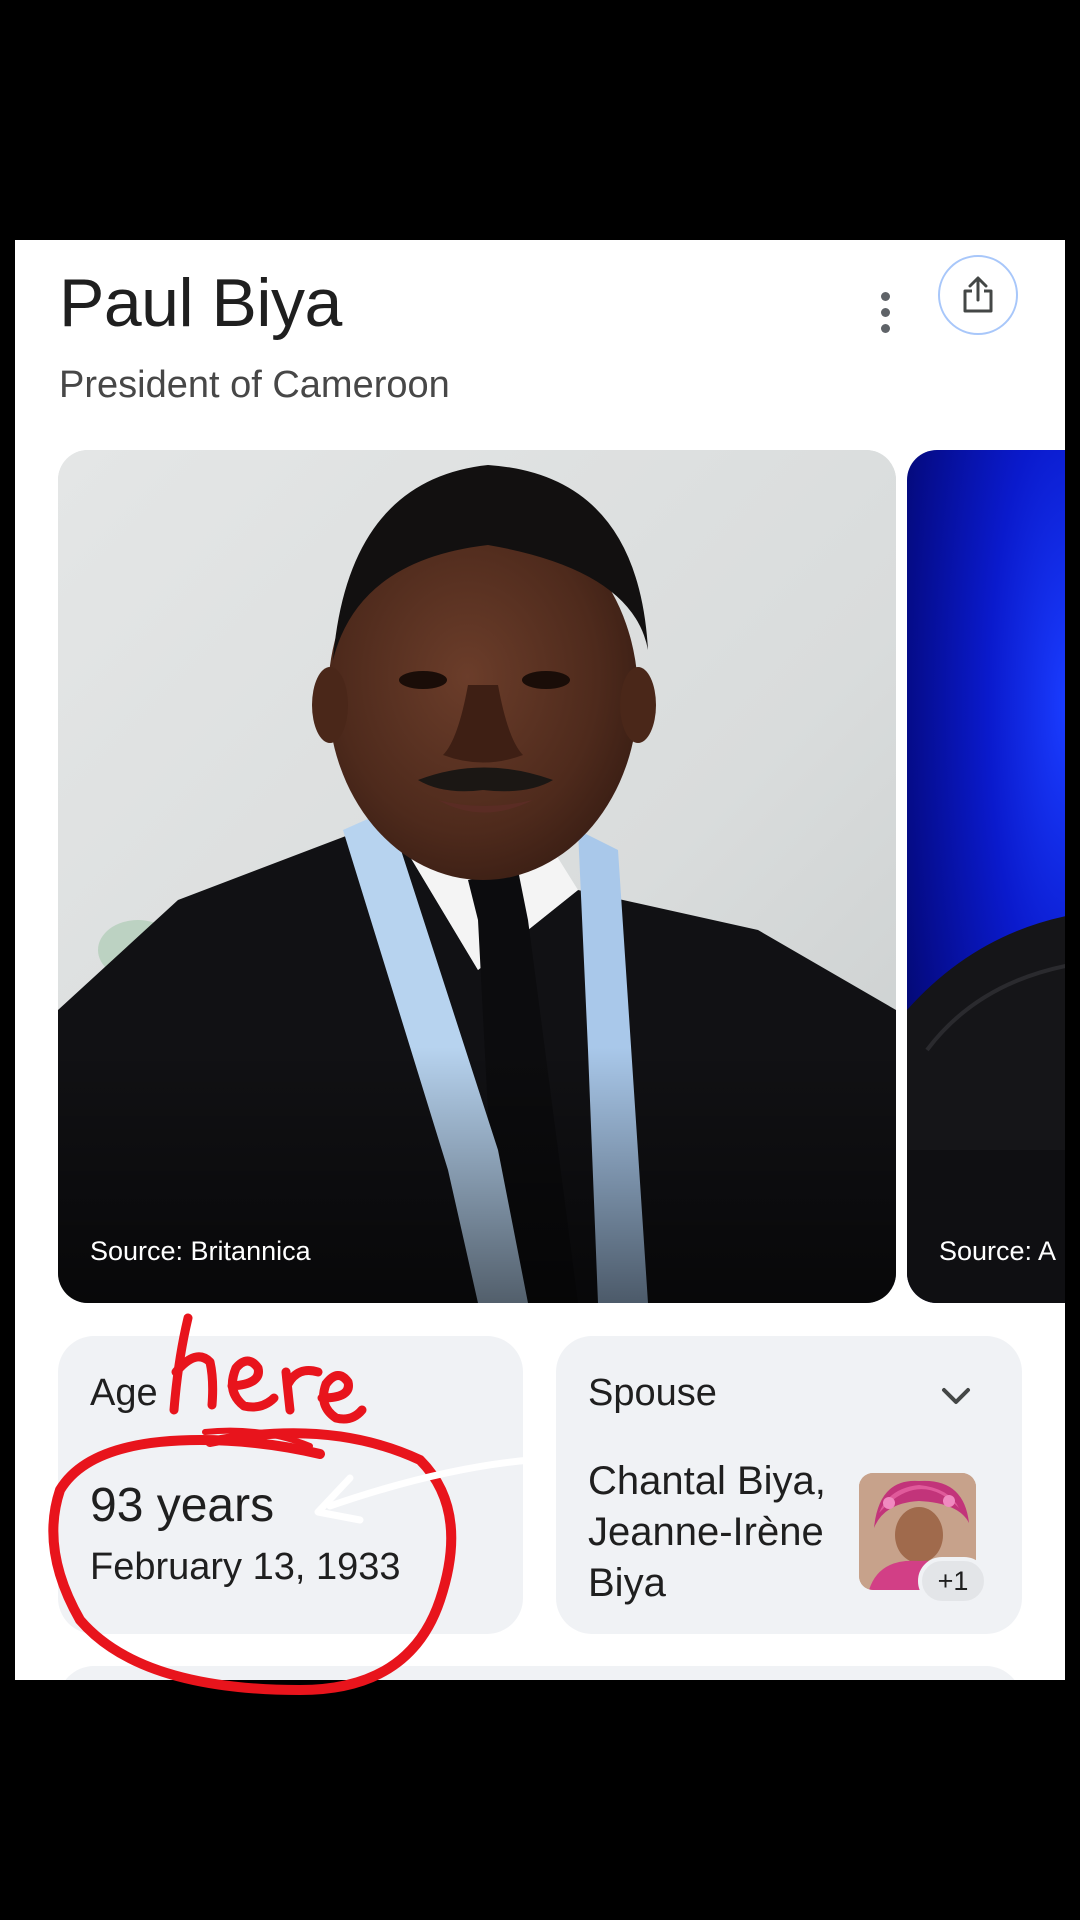  I want to click on next-info-card, so click(540, 1673).